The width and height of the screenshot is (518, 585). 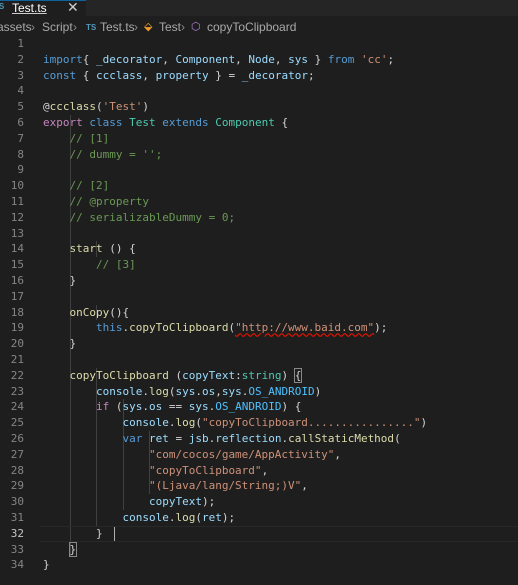 What do you see at coordinates (57, 27) in the screenshot?
I see `breadcrumb-script: Script` at bounding box center [57, 27].